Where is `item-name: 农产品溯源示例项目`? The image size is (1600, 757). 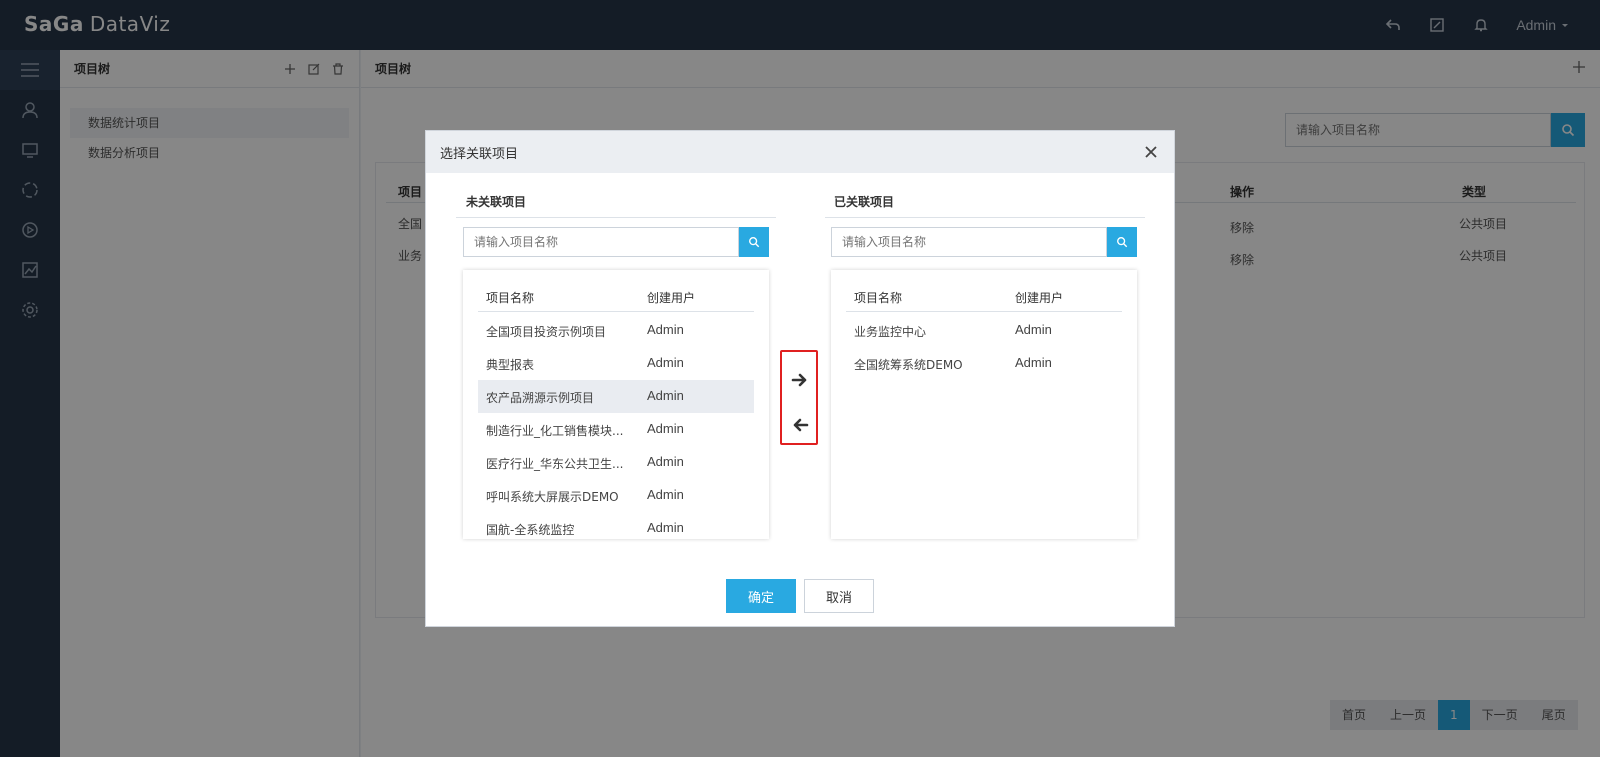
item-name: 农产品溯源示例项目 is located at coordinates (540, 398).